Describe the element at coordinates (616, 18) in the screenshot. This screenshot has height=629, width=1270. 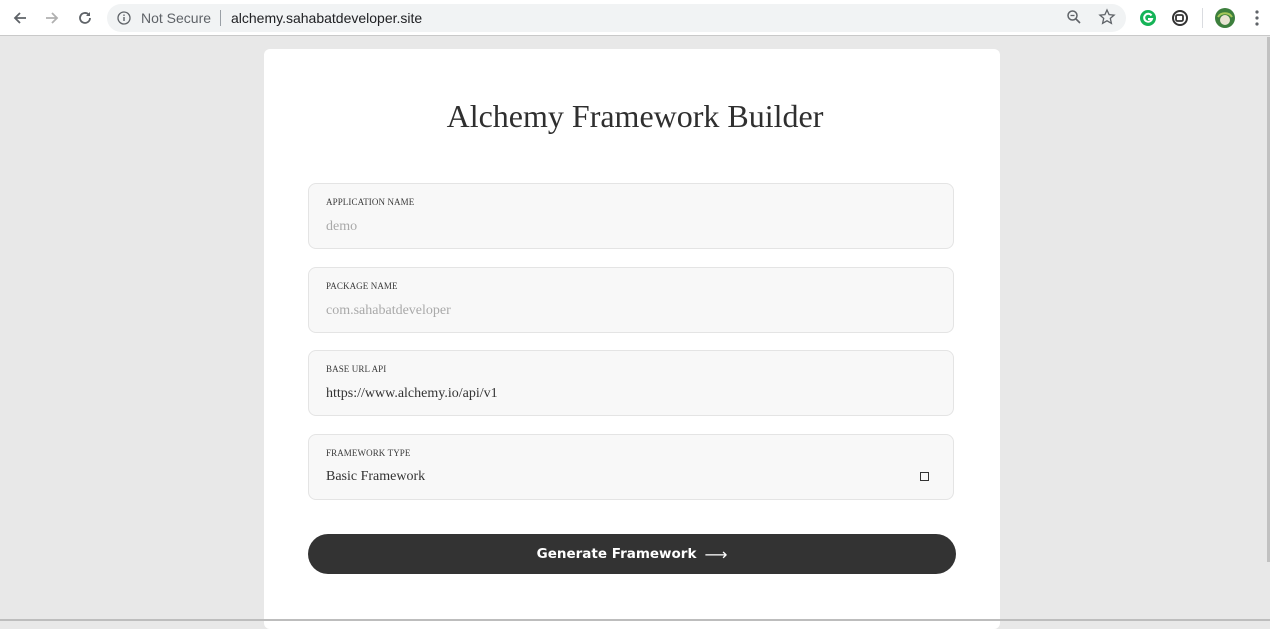
I see `address-bar: Not Secure alchemy.sahabatdeveloper.site` at that location.